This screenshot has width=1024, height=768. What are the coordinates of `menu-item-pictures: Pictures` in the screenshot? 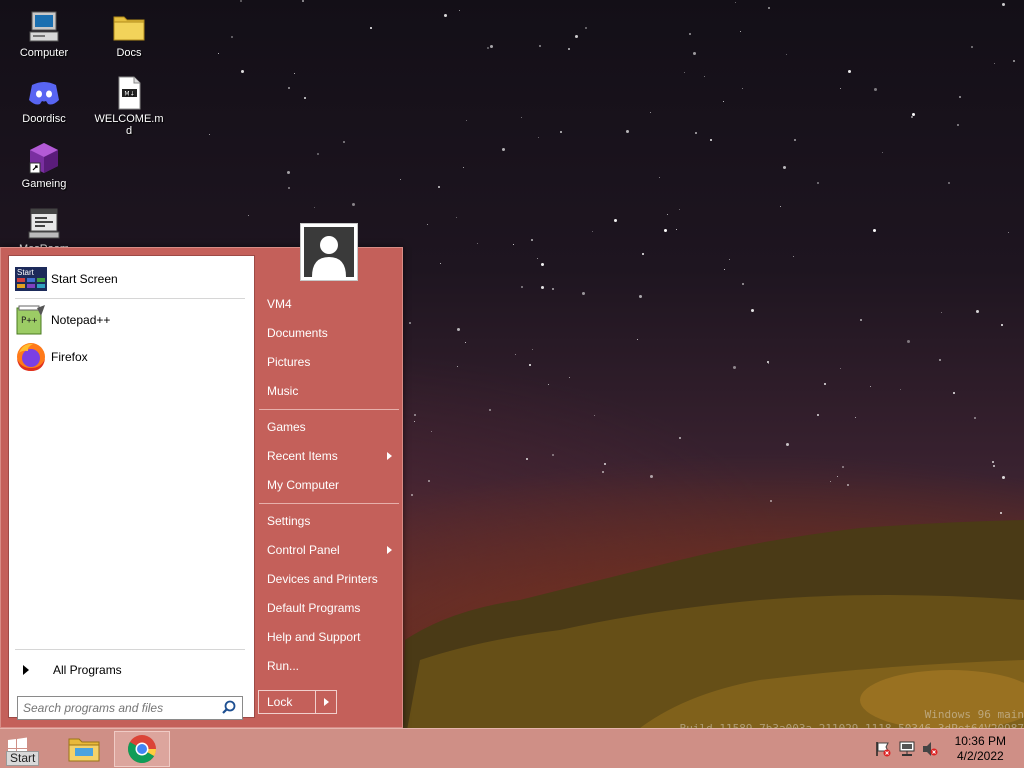 It's located at (329, 362).